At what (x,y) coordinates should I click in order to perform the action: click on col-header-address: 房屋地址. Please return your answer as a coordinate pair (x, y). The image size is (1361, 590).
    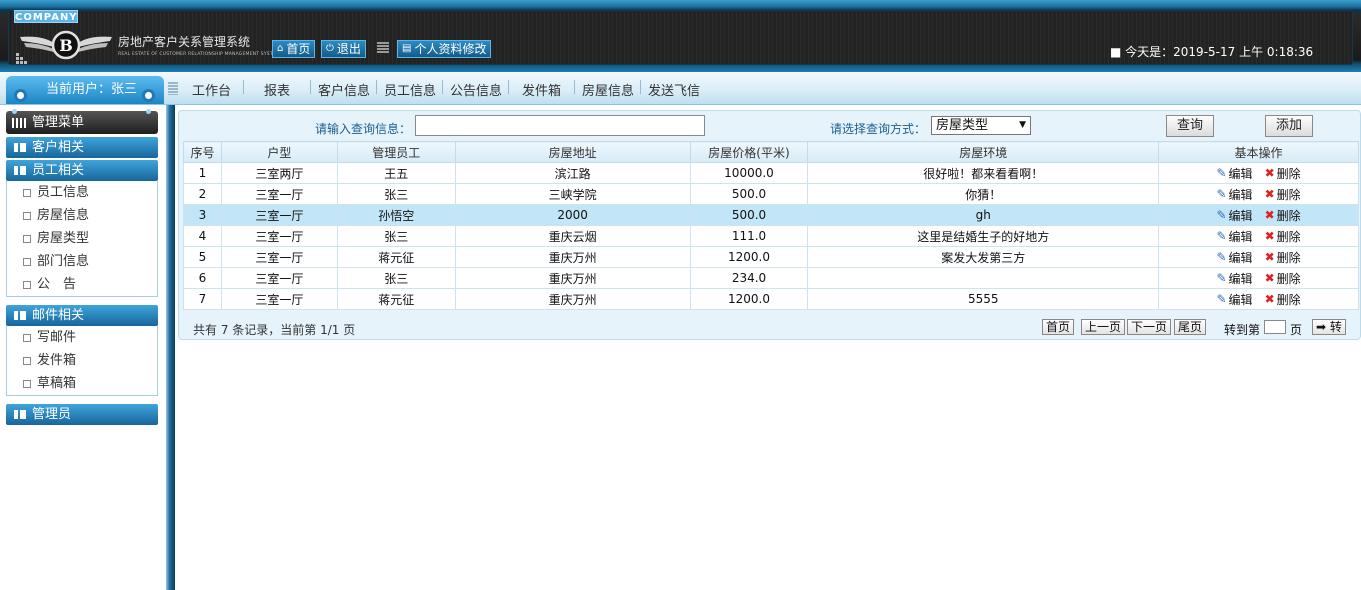
    Looking at the image, I should click on (572, 152).